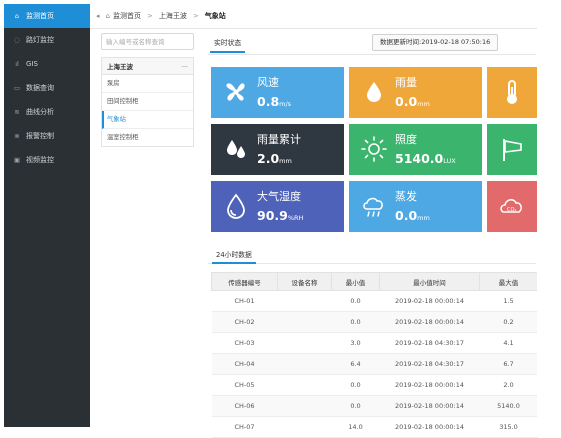 Image resolution: width=561 pixels, height=438 pixels. I want to click on breadcrumb-item-current: 气象站, so click(215, 16).